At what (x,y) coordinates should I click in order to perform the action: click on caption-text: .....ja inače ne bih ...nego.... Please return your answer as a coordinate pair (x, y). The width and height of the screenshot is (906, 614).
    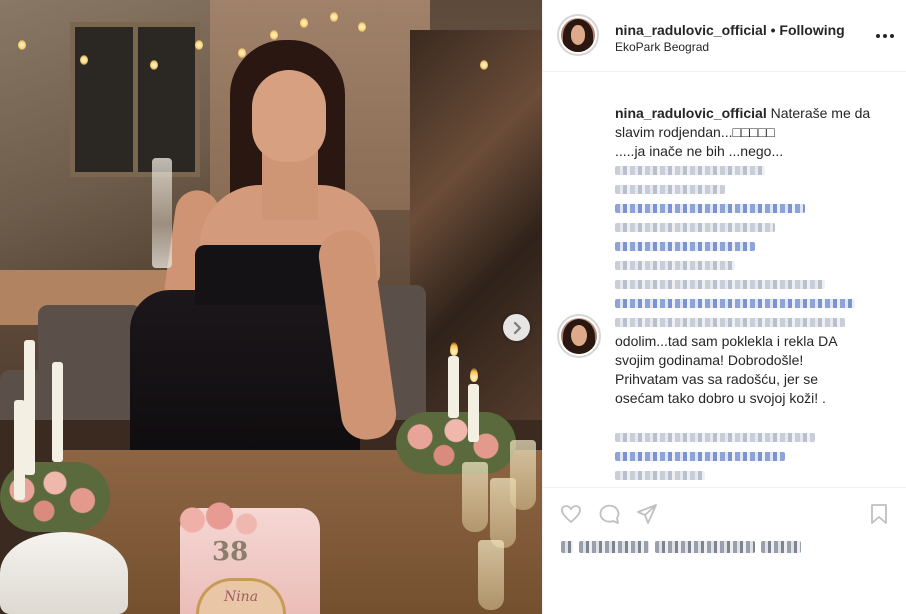
    Looking at the image, I should click on (699, 151).